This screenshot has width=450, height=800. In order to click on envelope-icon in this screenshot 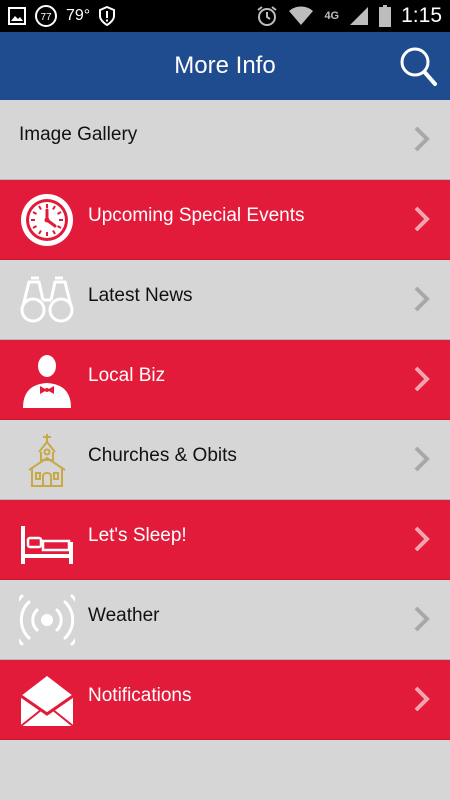, I will do `click(47, 701)`.